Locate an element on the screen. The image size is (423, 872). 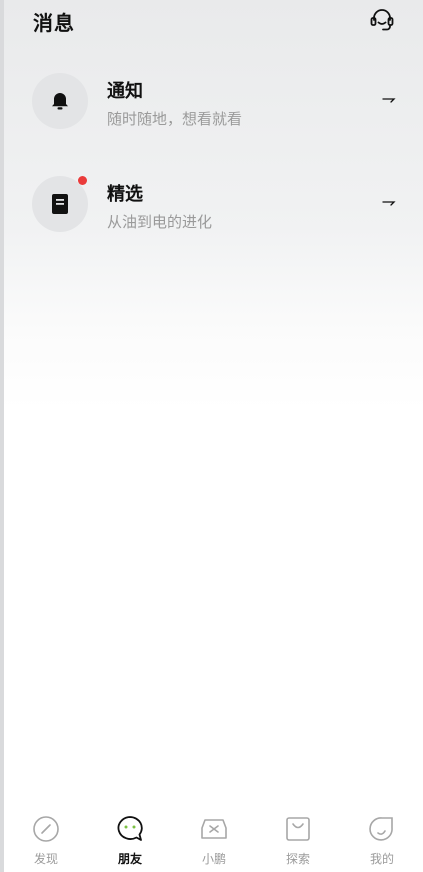
bottom-tab-bar: 发现 朋友 小鹏 探索 我的 is located at coordinates (211, 839).